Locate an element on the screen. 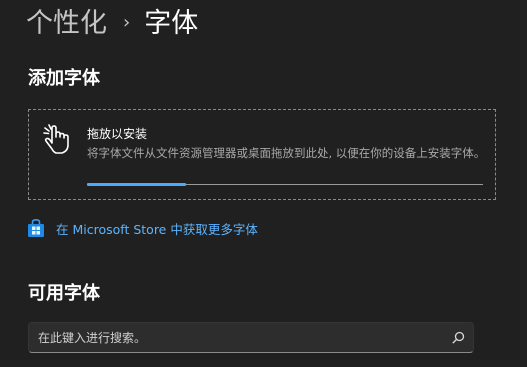  store-link-label: 在 Microsoft Store 中获取更多字体 is located at coordinates (157, 228).